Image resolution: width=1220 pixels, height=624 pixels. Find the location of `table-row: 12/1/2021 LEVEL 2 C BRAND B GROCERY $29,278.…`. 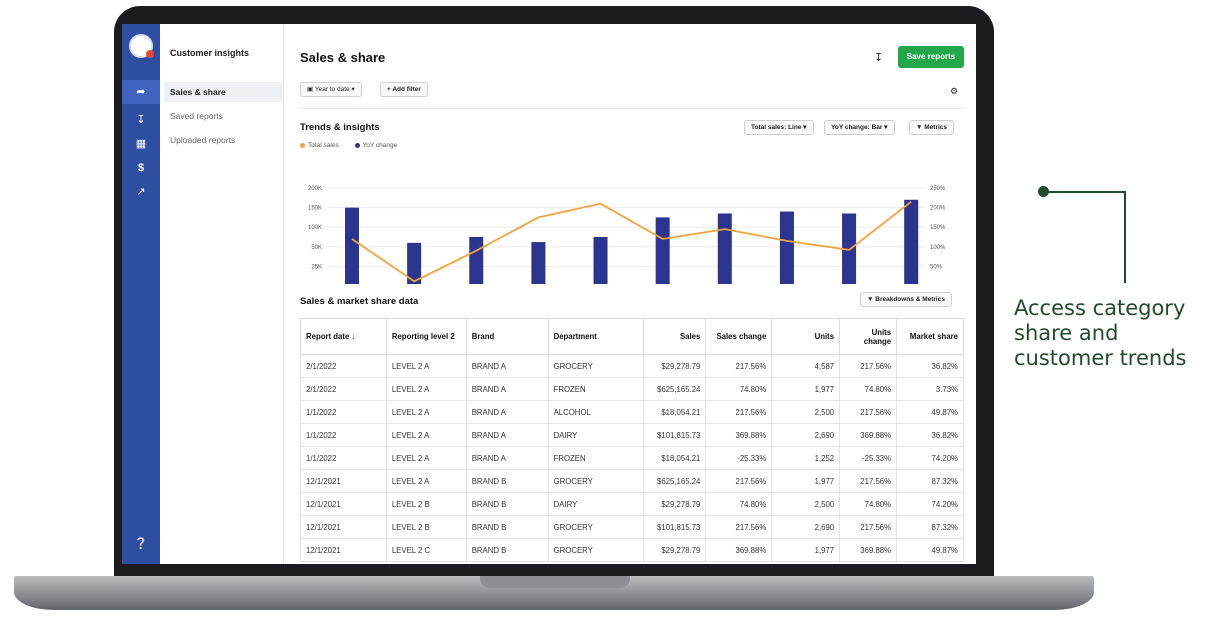

table-row: 12/1/2021 LEVEL 2 C BRAND B GROCERY $29,278.… is located at coordinates (632, 550).